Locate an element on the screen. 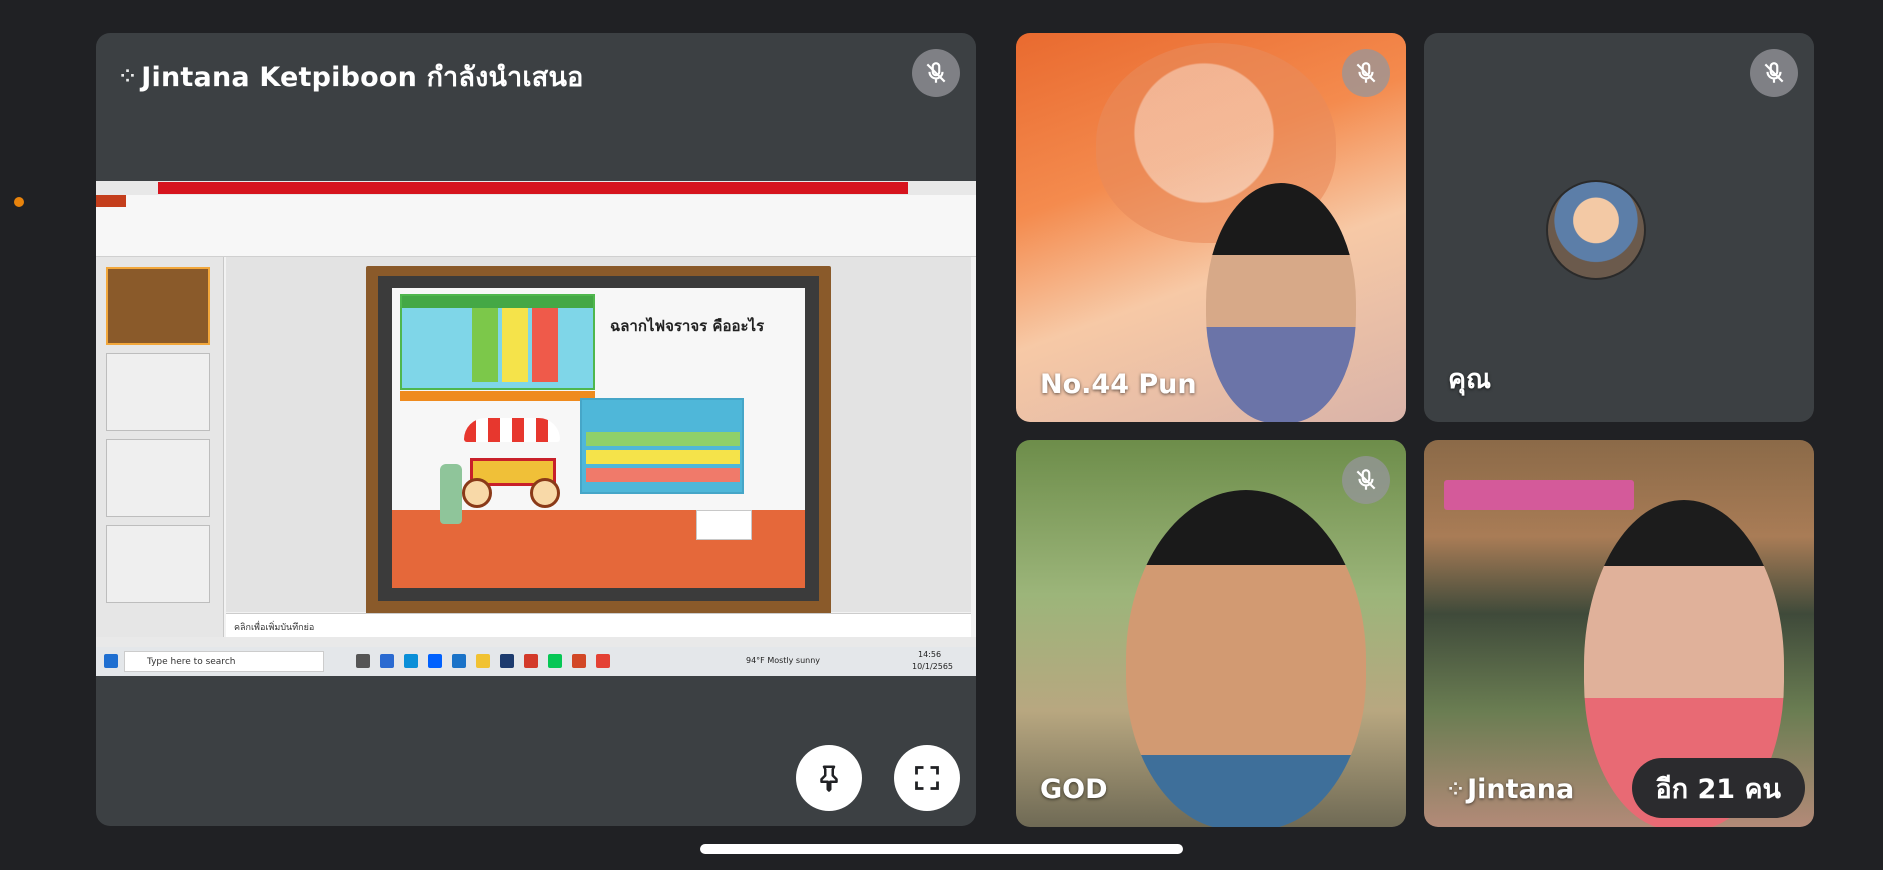 This screenshot has width=1883, height=870. more-participants-button: อีก 21 คน is located at coordinates (1718, 788).